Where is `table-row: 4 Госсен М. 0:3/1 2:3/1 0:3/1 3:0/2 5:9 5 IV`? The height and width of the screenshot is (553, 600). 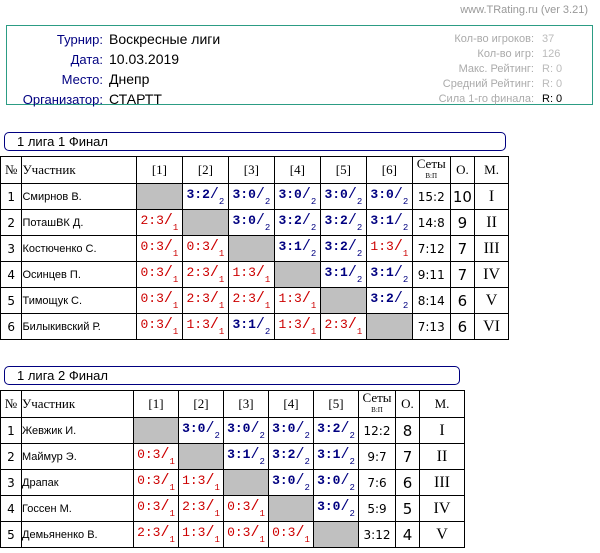 table-row: 4 Госсен М. 0:3/1 2:3/1 0:3/1 3:0/2 5:9 5 IV is located at coordinates (232, 508).